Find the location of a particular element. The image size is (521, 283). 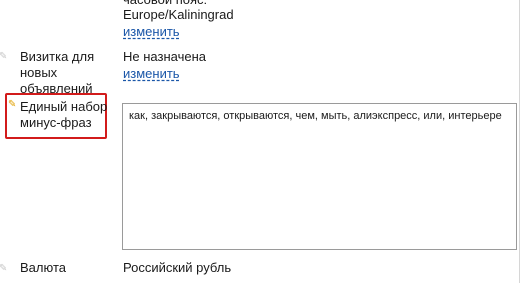

card-change-link: изменить is located at coordinates (151, 74).